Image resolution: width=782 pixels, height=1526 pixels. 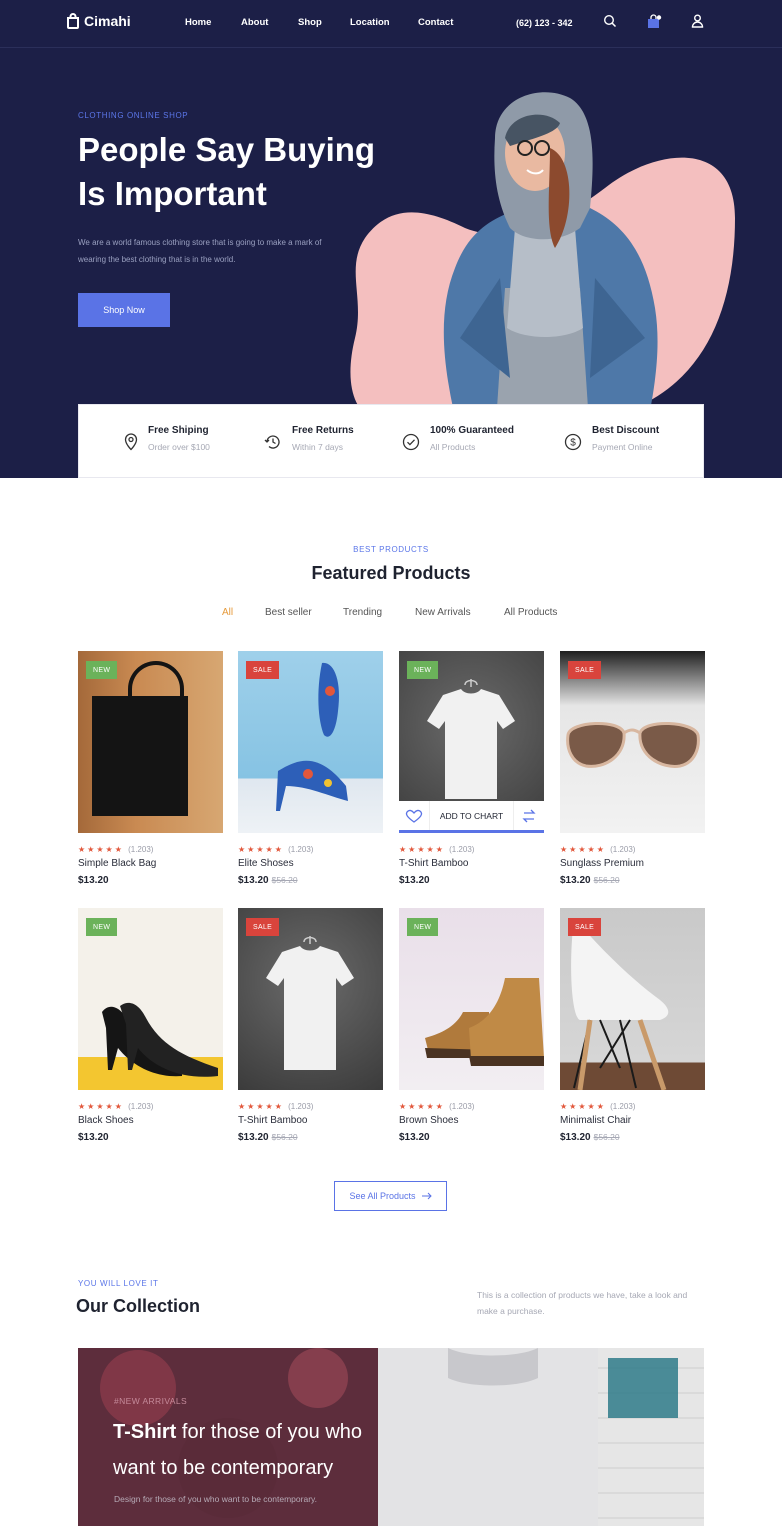 I want to click on feature-subtitle: All Products, so click(x=453, y=447).